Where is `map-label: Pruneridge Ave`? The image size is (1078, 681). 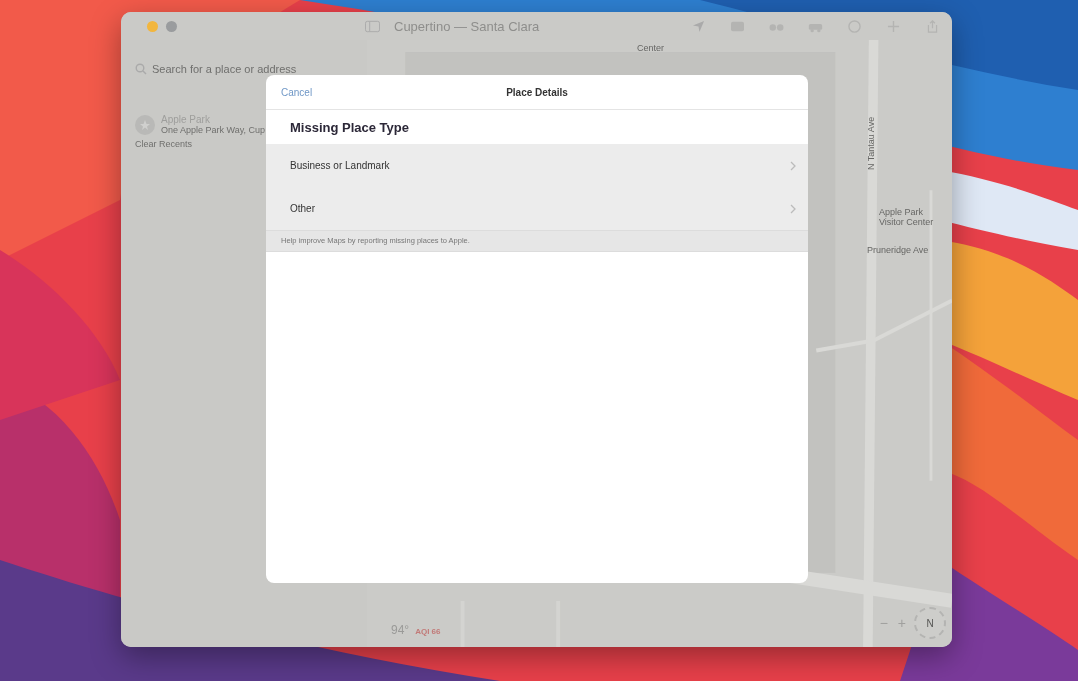
map-label: Pruneridge Ave is located at coordinates (898, 251).